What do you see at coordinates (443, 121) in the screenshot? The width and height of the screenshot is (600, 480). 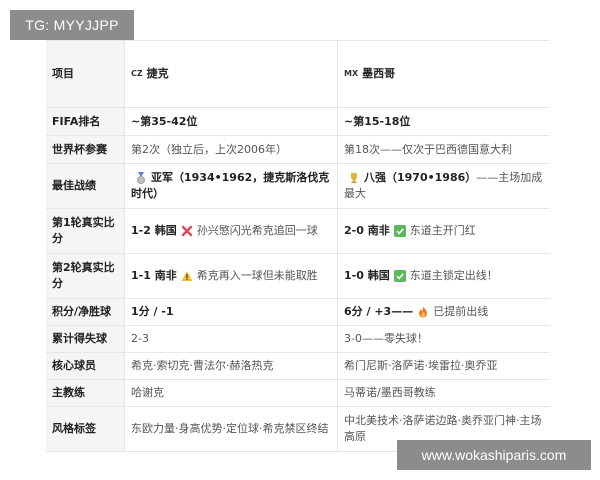 I see `mx-cell: ~第15-18位` at bounding box center [443, 121].